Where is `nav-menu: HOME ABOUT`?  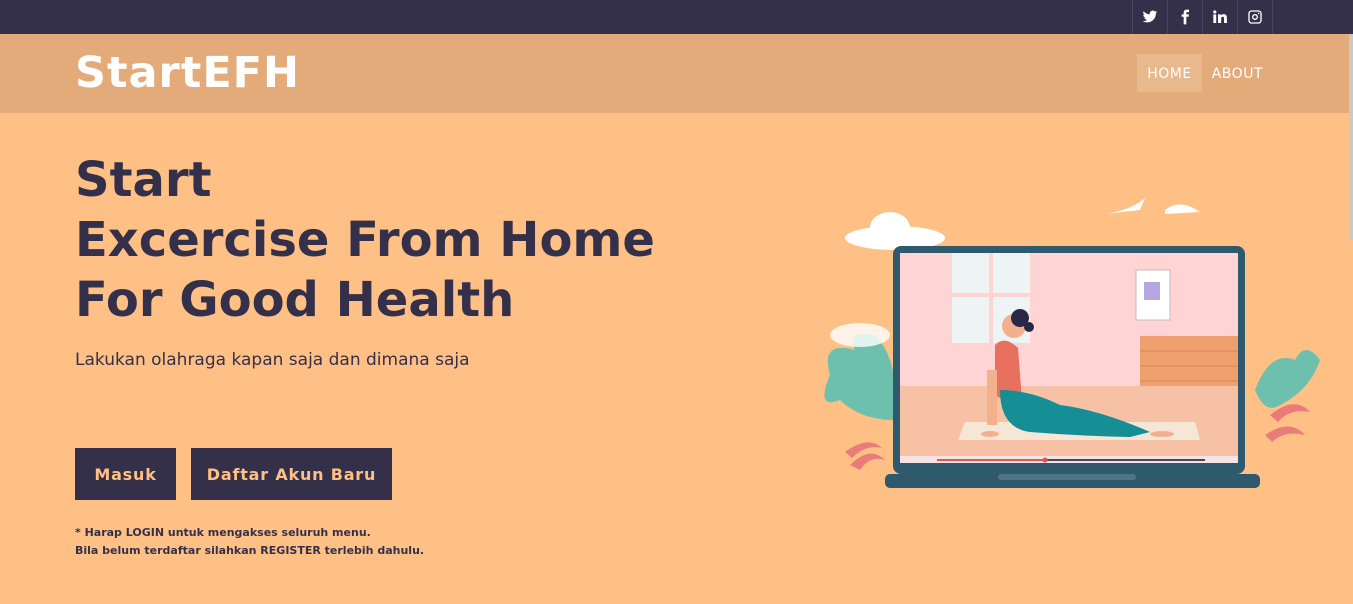 nav-menu: HOME ABOUT is located at coordinates (1205, 73).